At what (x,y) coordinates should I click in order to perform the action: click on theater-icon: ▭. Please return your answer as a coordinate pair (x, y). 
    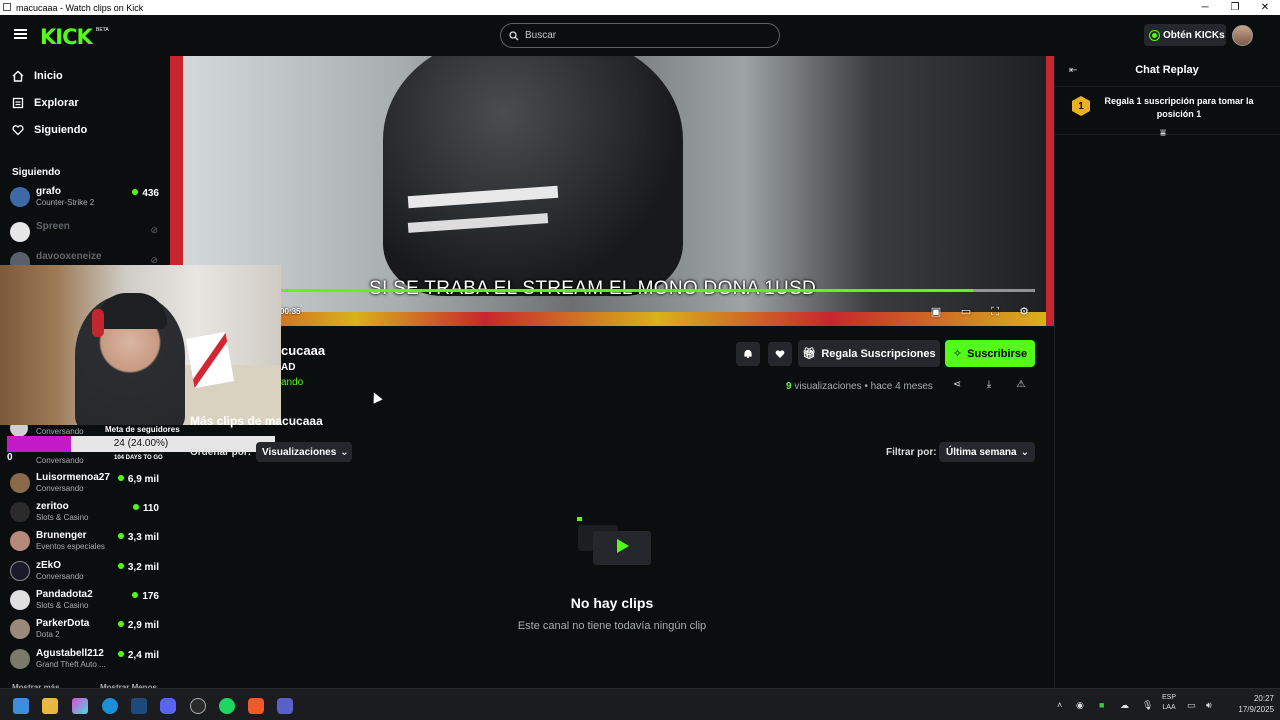
    Looking at the image, I should click on (966, 312).